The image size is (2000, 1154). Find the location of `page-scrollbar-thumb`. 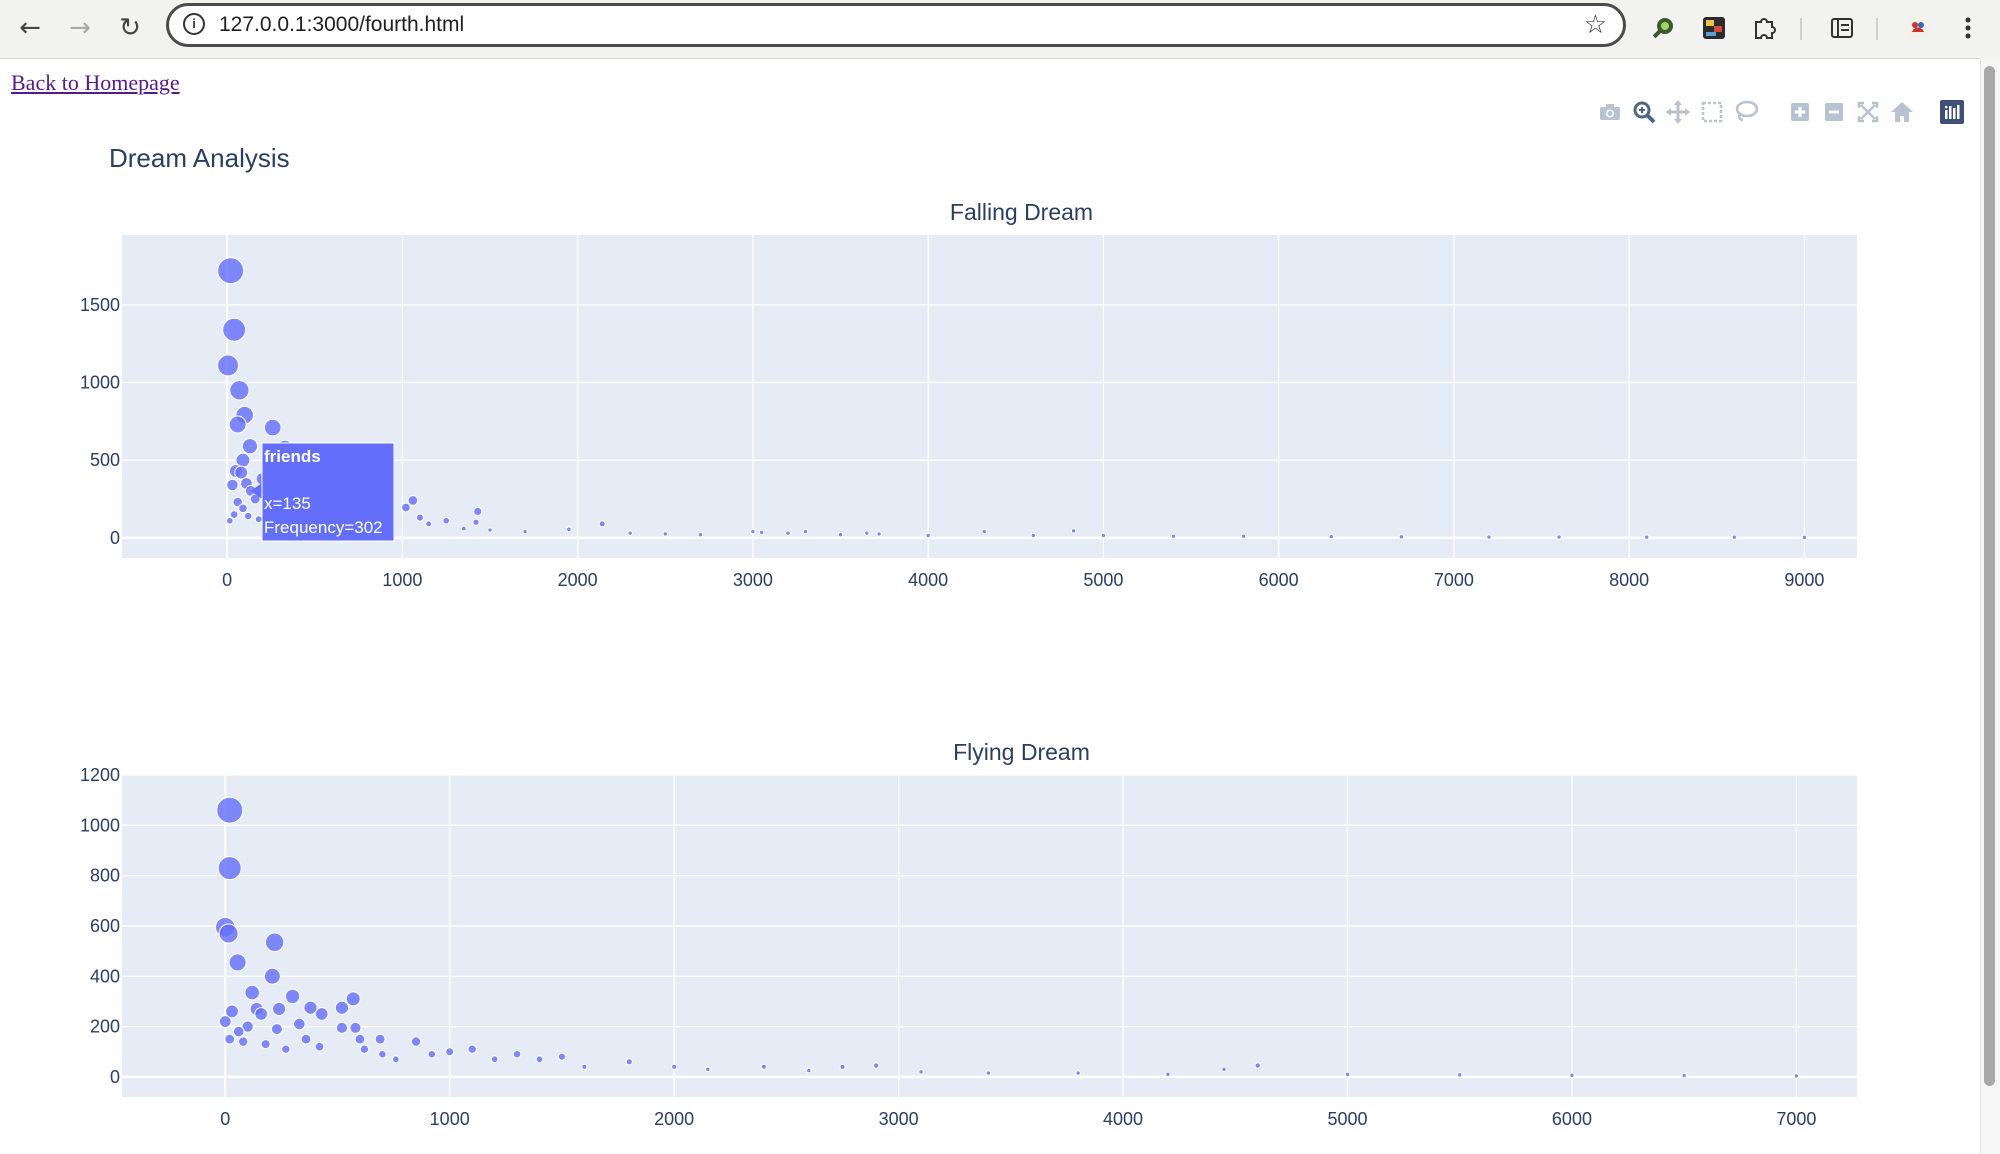

page-scrollbar-thumb is located at coordinates (1989, 576).